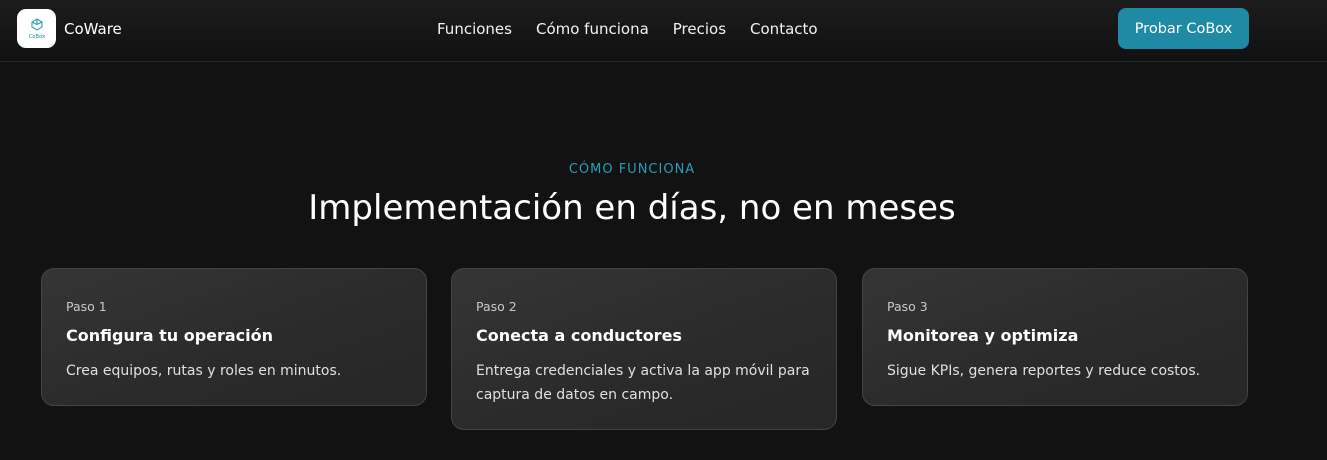 Image resolution: width=1327 pixels, height=460 pixels. I want to click on step-description: Crea equipos, rutas y roles en minutos., so click(204, 371).